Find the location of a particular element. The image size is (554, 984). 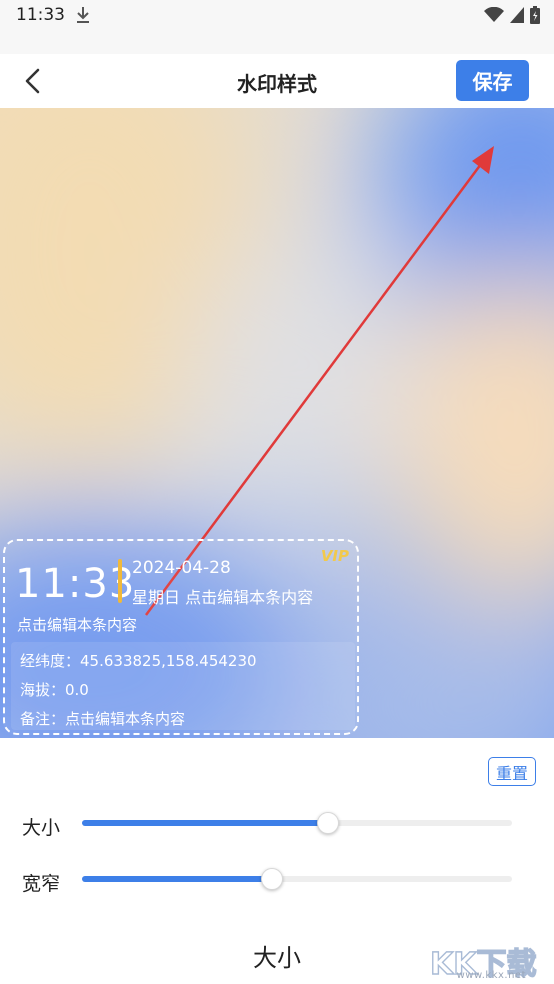

status-bar: 11:33 is located at coordinates (277, 16).